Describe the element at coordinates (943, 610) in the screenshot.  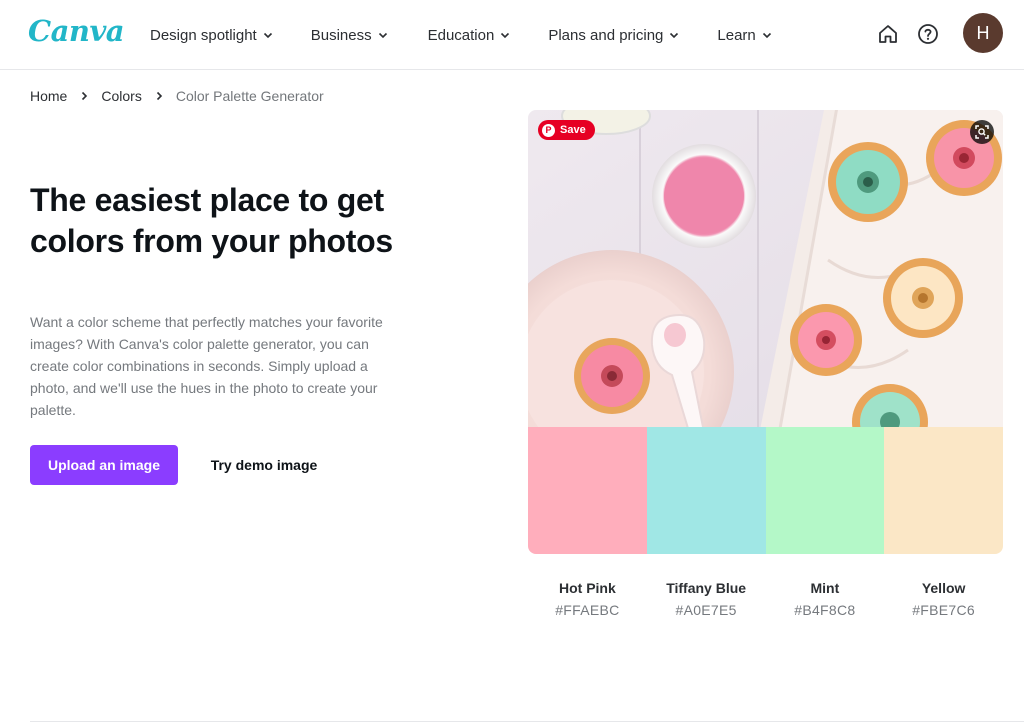
I see `color-hex: #FBE7C6` at that location.